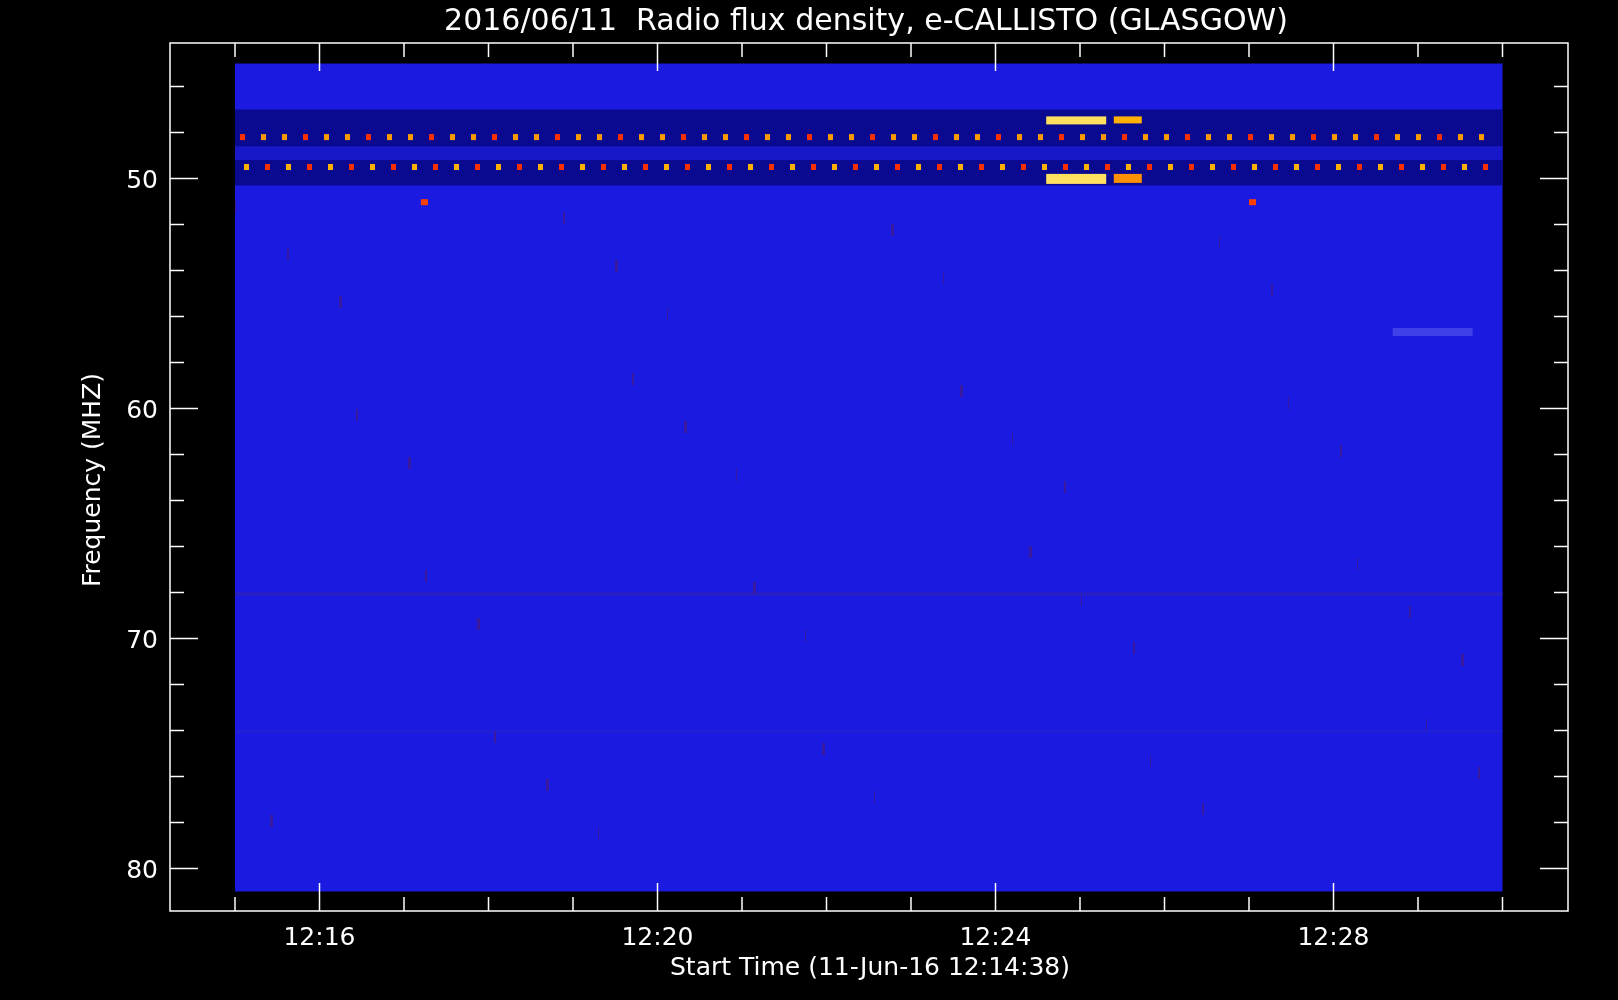 The height and width of the screenshot is (1000, 1618). I want to click on y-tick-label: 50, so click(142, 179).